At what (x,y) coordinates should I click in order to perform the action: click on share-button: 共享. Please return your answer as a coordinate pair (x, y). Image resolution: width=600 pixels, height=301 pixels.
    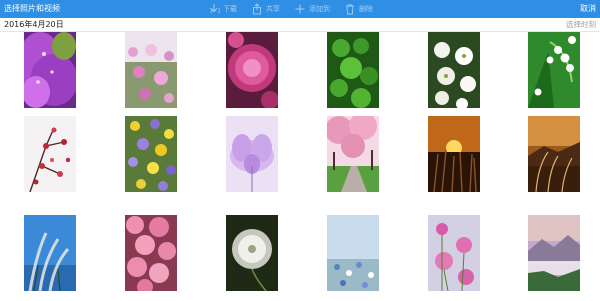
    Looking at the image, I should click on (265, 9).